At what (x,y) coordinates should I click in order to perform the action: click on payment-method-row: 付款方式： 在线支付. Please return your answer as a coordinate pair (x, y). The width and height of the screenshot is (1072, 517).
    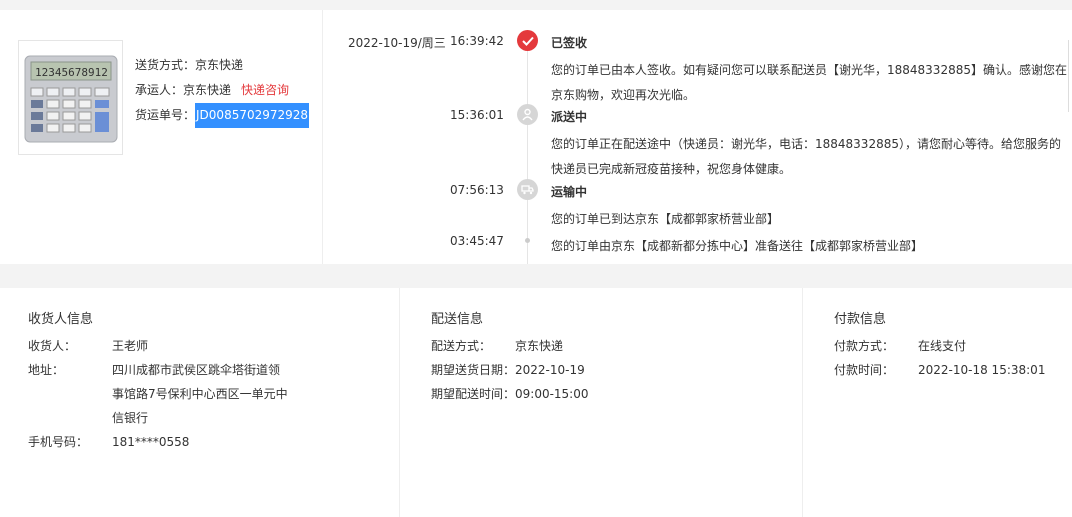
    Looking at the image, I should click on (900, 346).